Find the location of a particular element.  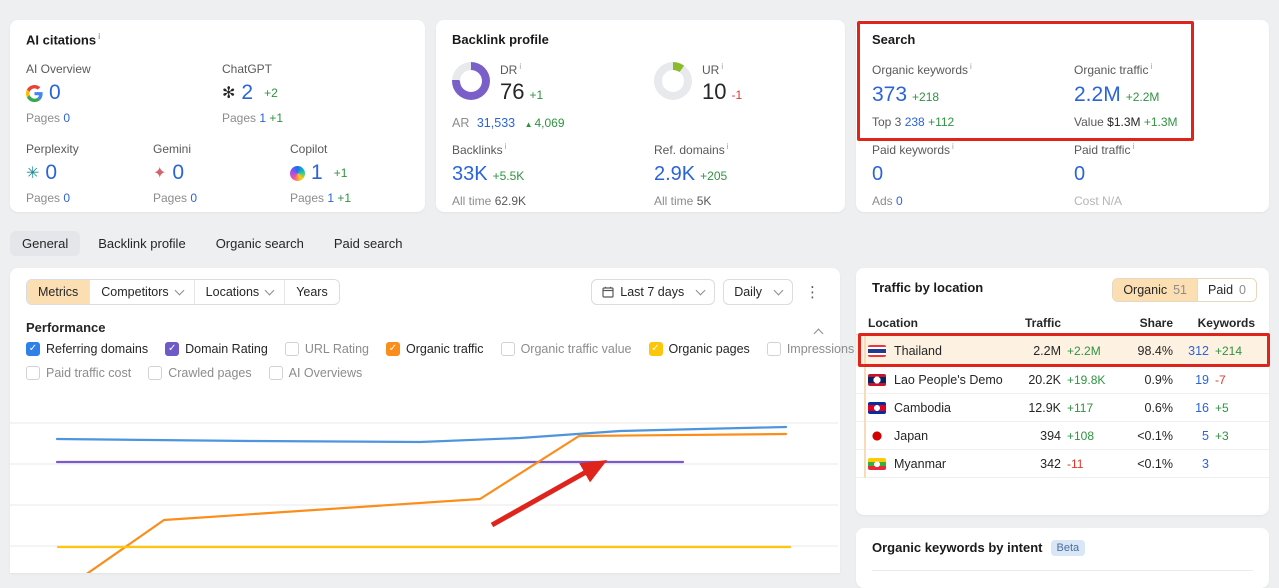

metric-label: Paid traffic cost is located at coordinates (89, 373).